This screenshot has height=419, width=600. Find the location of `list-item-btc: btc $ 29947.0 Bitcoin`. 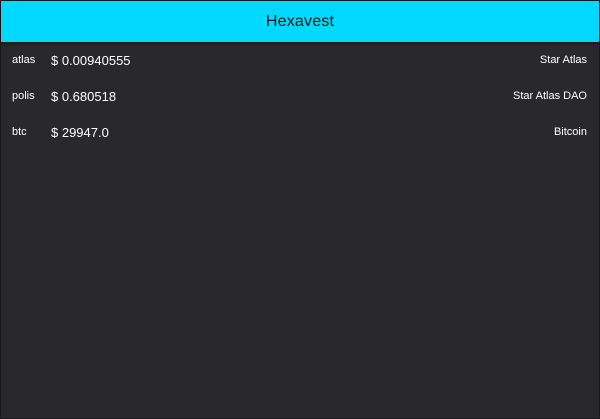

list-item-btc: btc $ 29947.0 Bitcoin is located at coordinates (300, 132).